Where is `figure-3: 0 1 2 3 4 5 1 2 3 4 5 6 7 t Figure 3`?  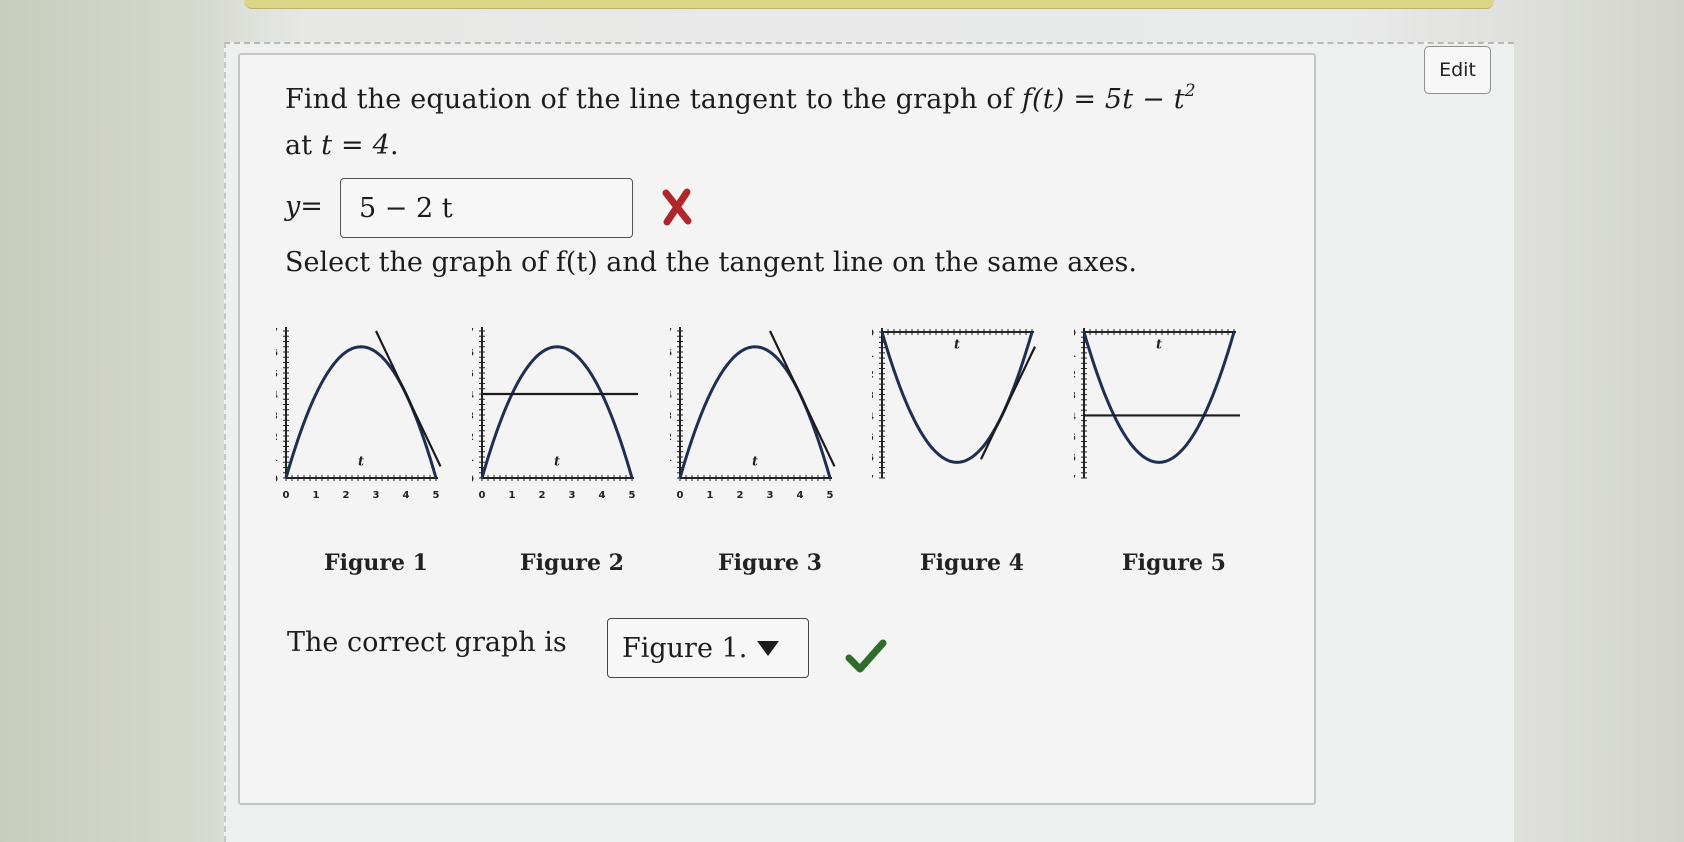 figure-3: 0 1 2 3 4 5 1 2 3 4 5 6 7 t Figure 3 is located at coordinates (770, 456).